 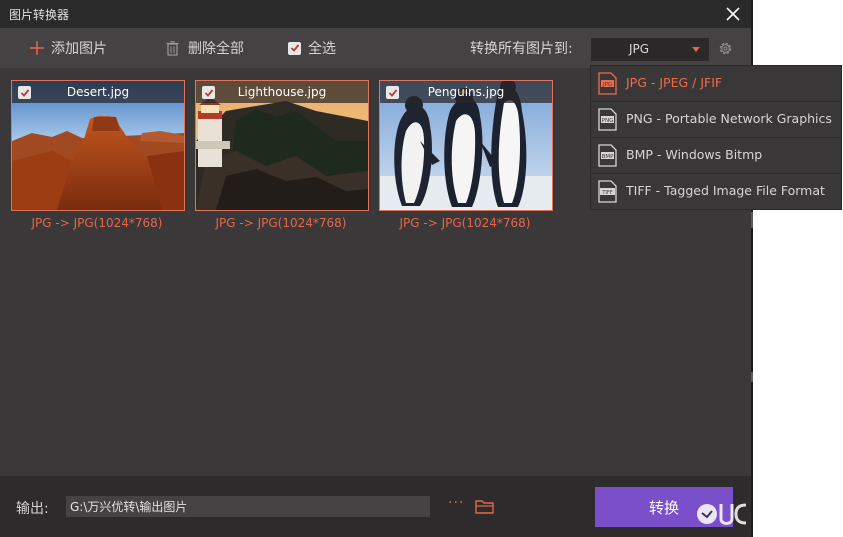 What do you see at coordinates (282, 145) in the screenshot?
I see `image-card-lighthouse: Lighthouse.jpg` at bounding box center [282, 145].